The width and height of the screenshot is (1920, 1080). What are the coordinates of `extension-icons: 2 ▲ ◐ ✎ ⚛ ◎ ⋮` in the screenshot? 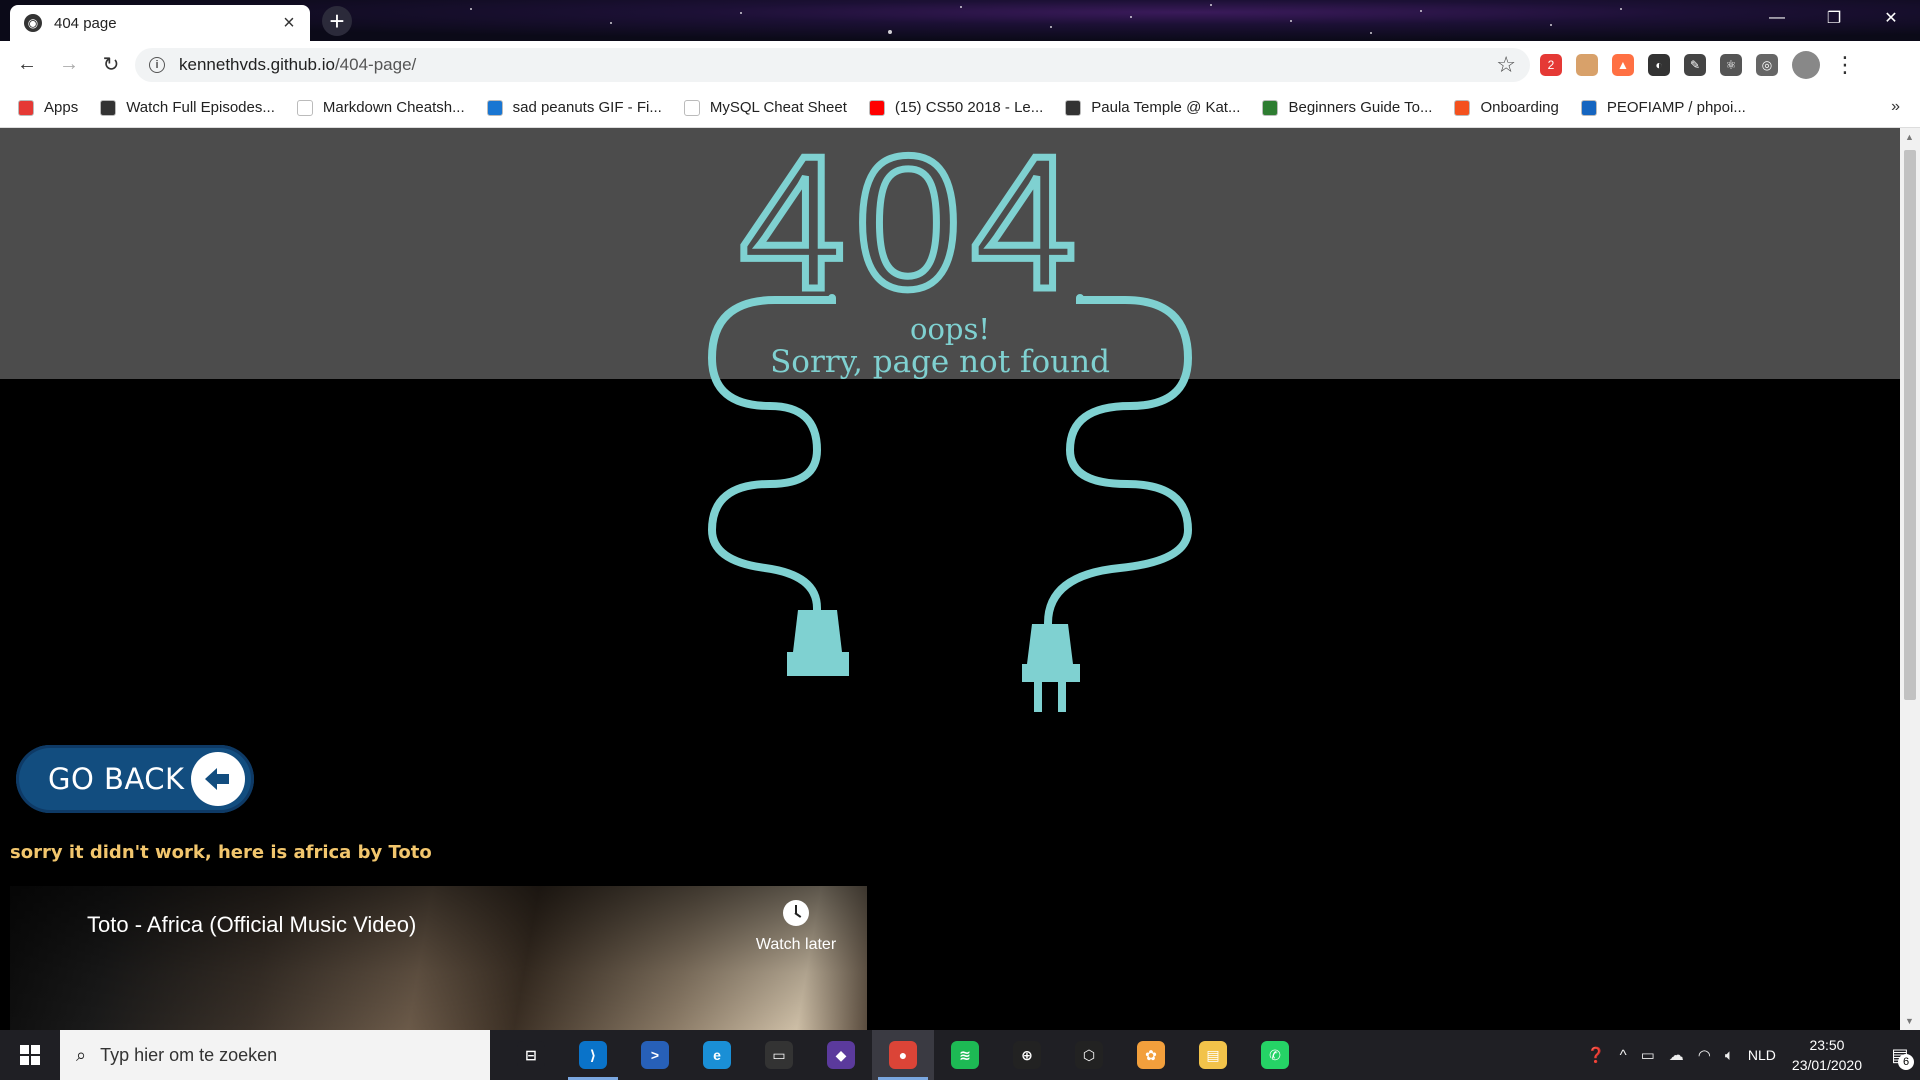 It's located at (1698, 65).